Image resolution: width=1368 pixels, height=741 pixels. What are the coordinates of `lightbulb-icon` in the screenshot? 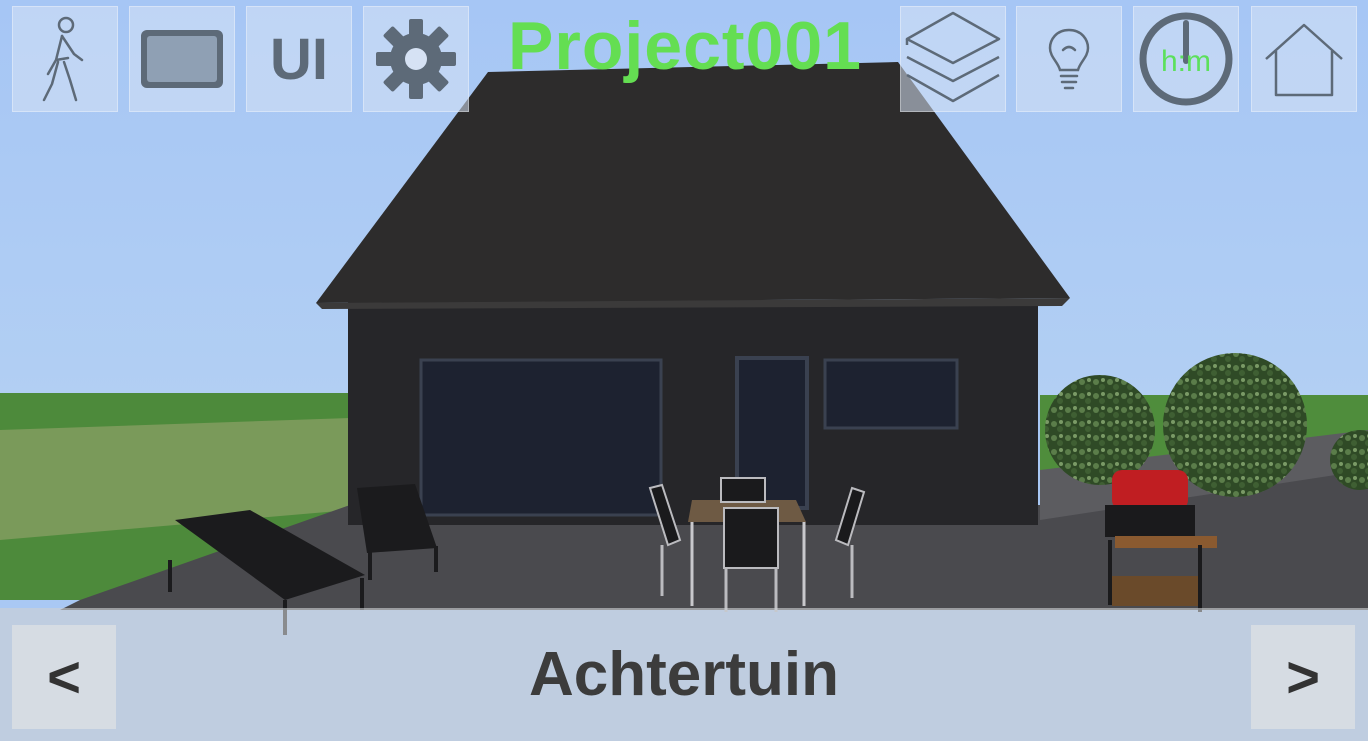 It's located at (1069, 59).